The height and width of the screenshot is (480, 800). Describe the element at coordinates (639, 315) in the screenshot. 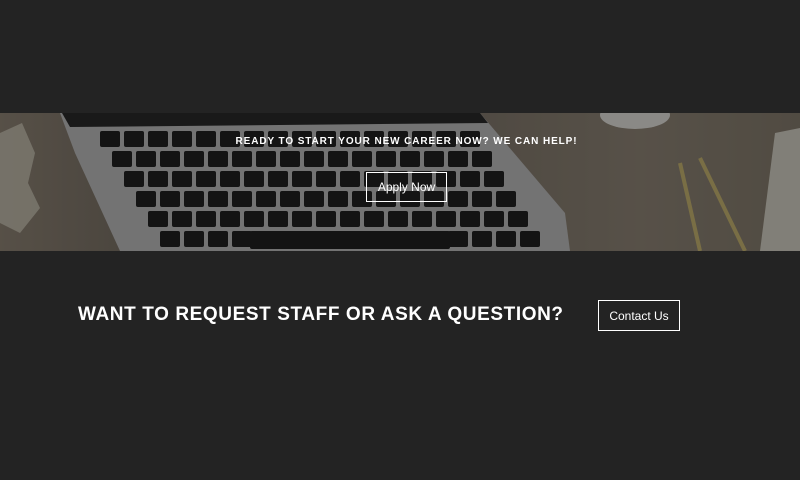

I see `contact-us-button: Contact Us` at that location.